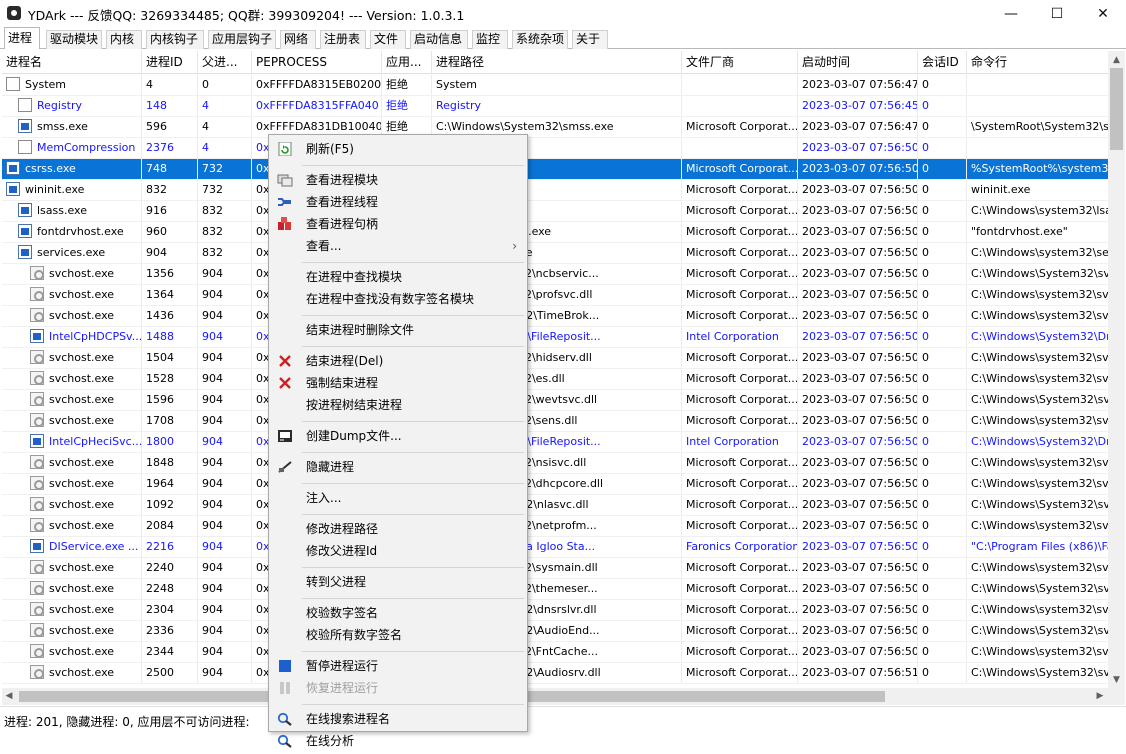 This screenshot has width=1126, height=754. What do you see at coordinates (124, 39) in the screenshot?
I see `tab-2: 内核` at bounding box center [124, 39].